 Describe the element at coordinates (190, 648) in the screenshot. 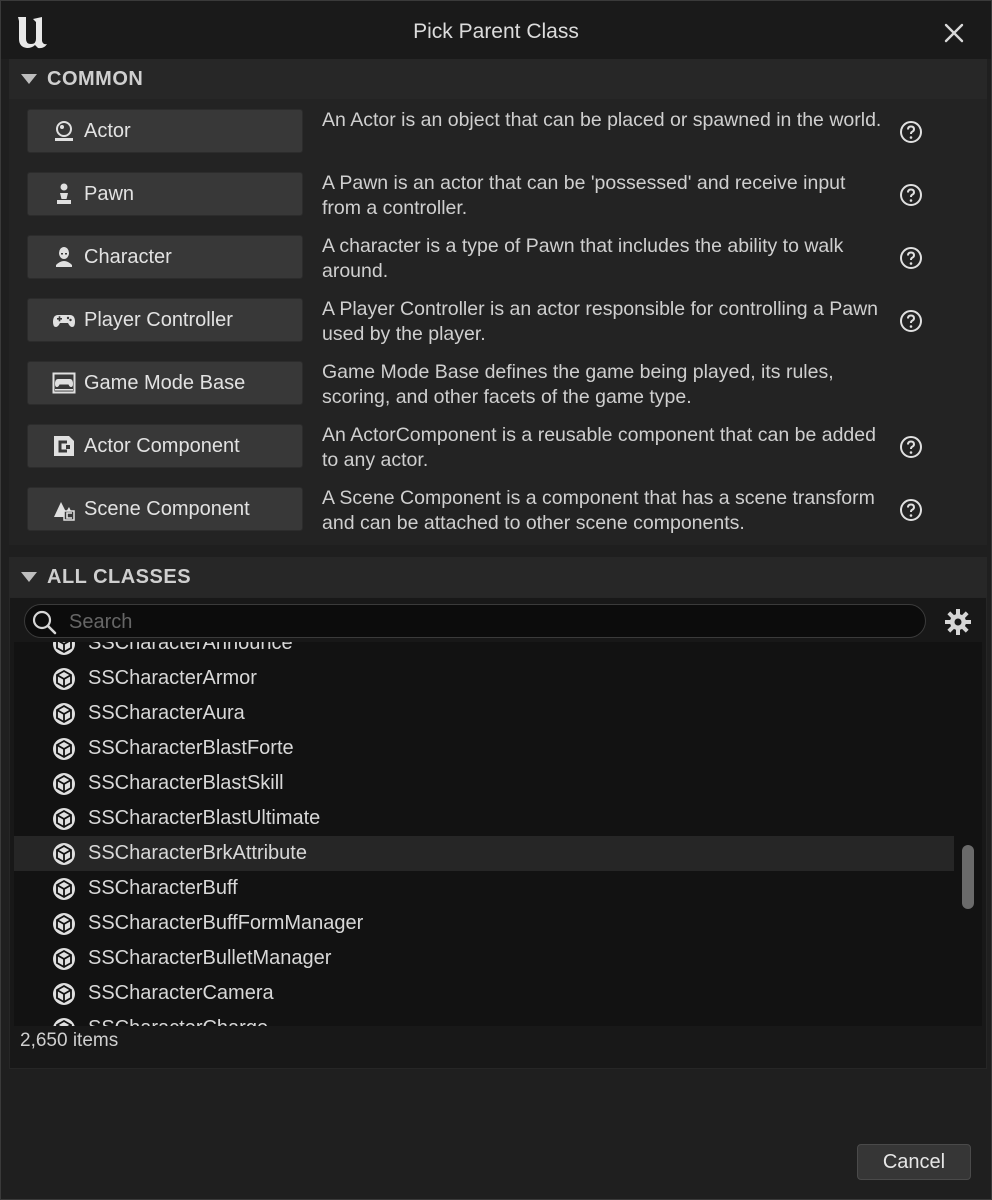

I see `list-item-label: SSCharacterAnnounce` at that location.